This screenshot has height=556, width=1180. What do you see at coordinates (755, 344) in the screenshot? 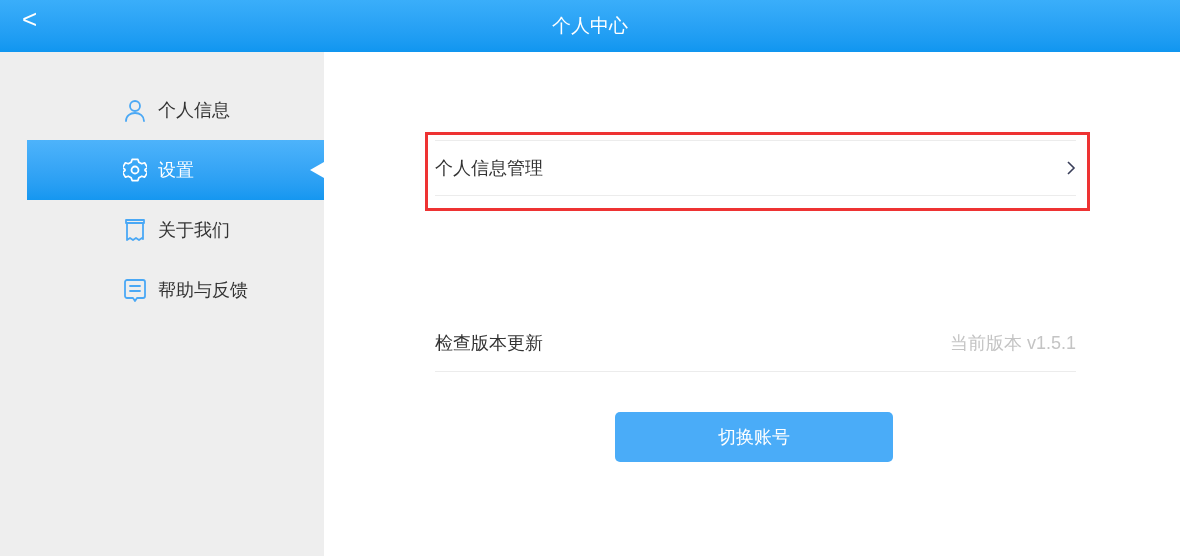
I see `settings-row: 检查版本更新 当前版本 v1.5.1` at bounding box center [755, 344].